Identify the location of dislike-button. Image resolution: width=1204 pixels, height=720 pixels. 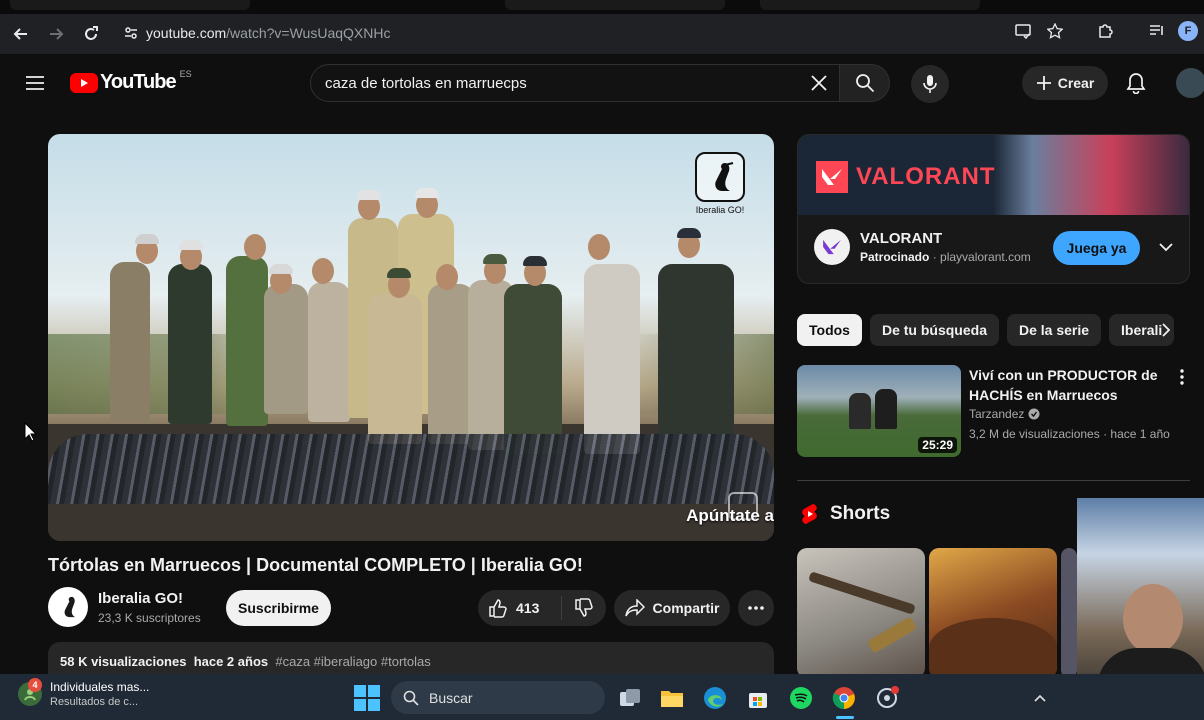
(584, 608).